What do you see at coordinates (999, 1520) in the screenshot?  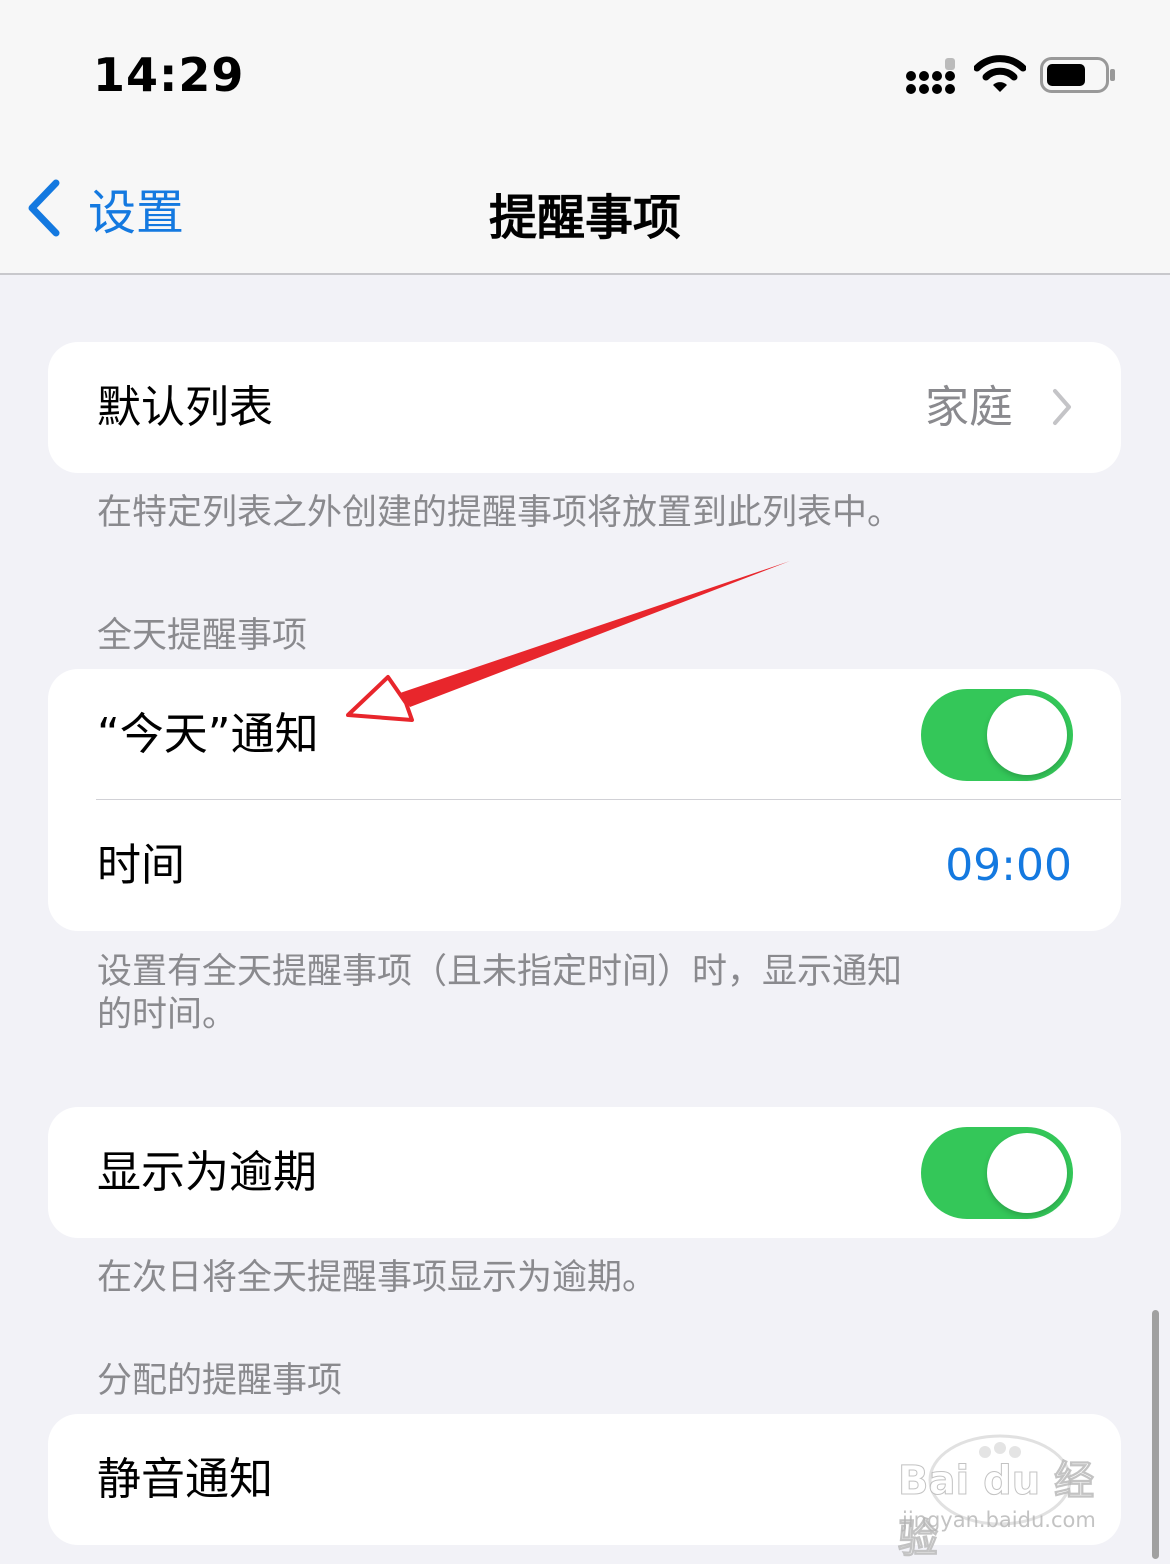 I see `watermark-url: jingyan.baidu.com` at bounding box center [999, 1520].